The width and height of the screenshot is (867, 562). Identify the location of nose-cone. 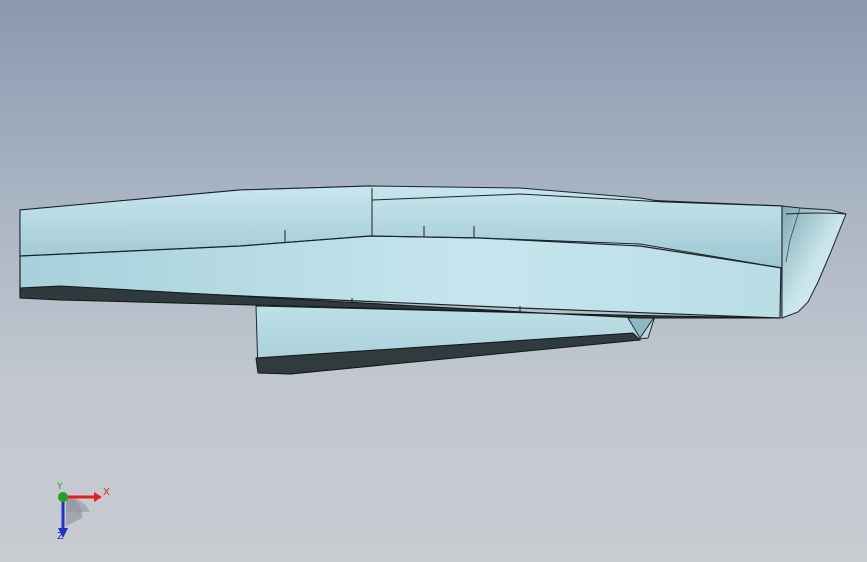
(814, 262).